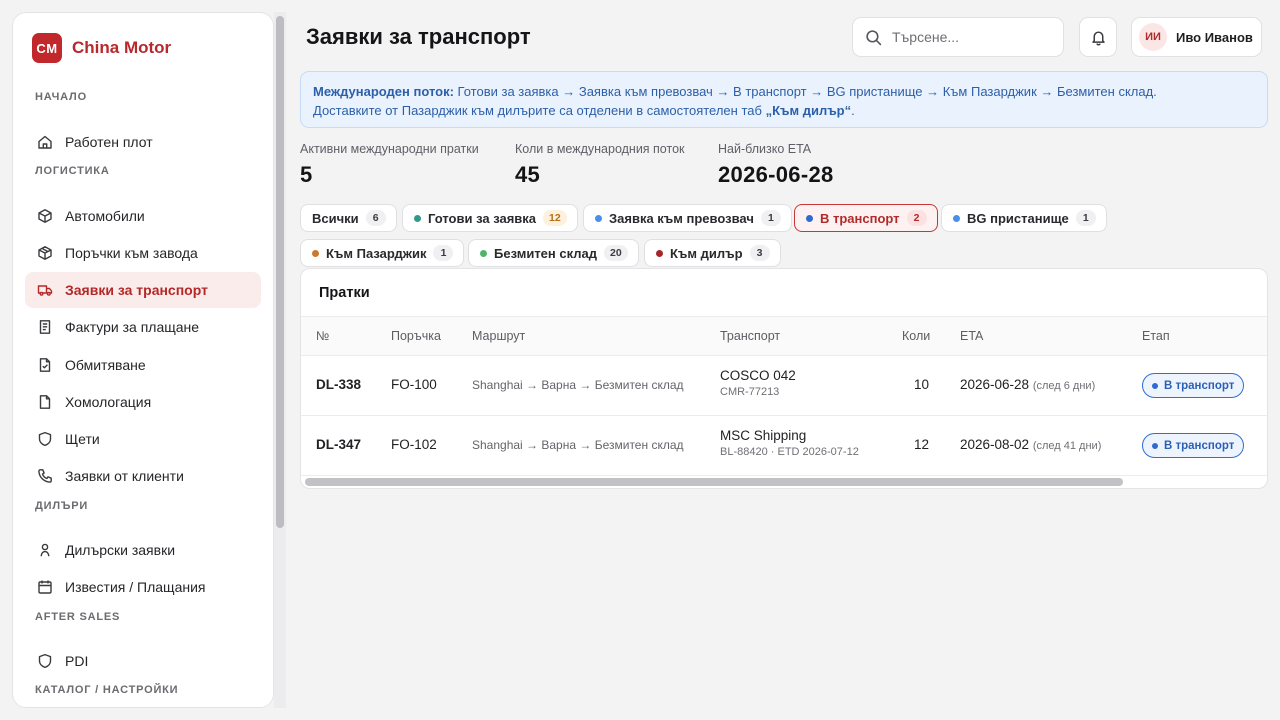 The width and height of the screenshot is (1280, 720). What do you see at coordinates (143, 402) in the screenshot?
I see `sidebar-item-homologation: Хомологация` at bounding box center [143, 402].